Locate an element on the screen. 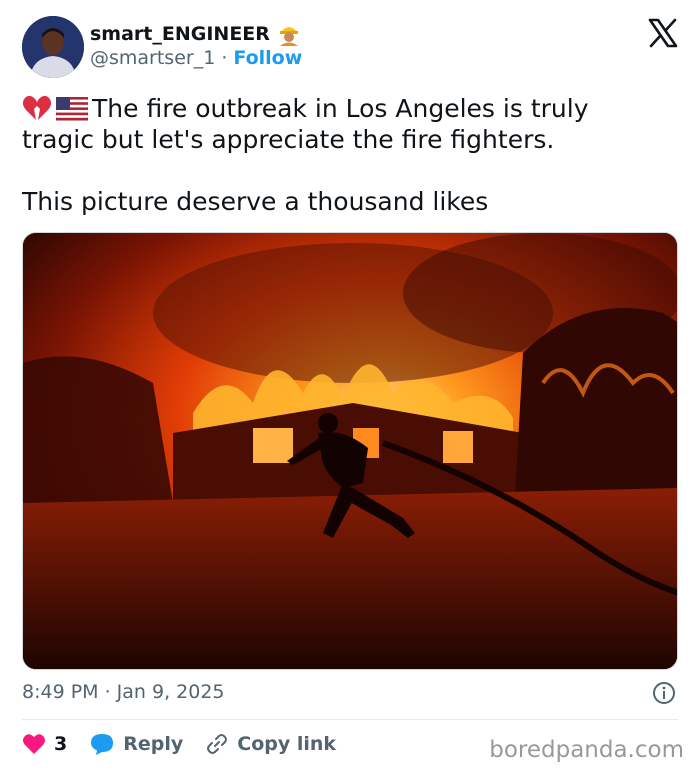 This screenshot has height=773, width=700. us-flag-emoji is located at coordinates (72, 109).